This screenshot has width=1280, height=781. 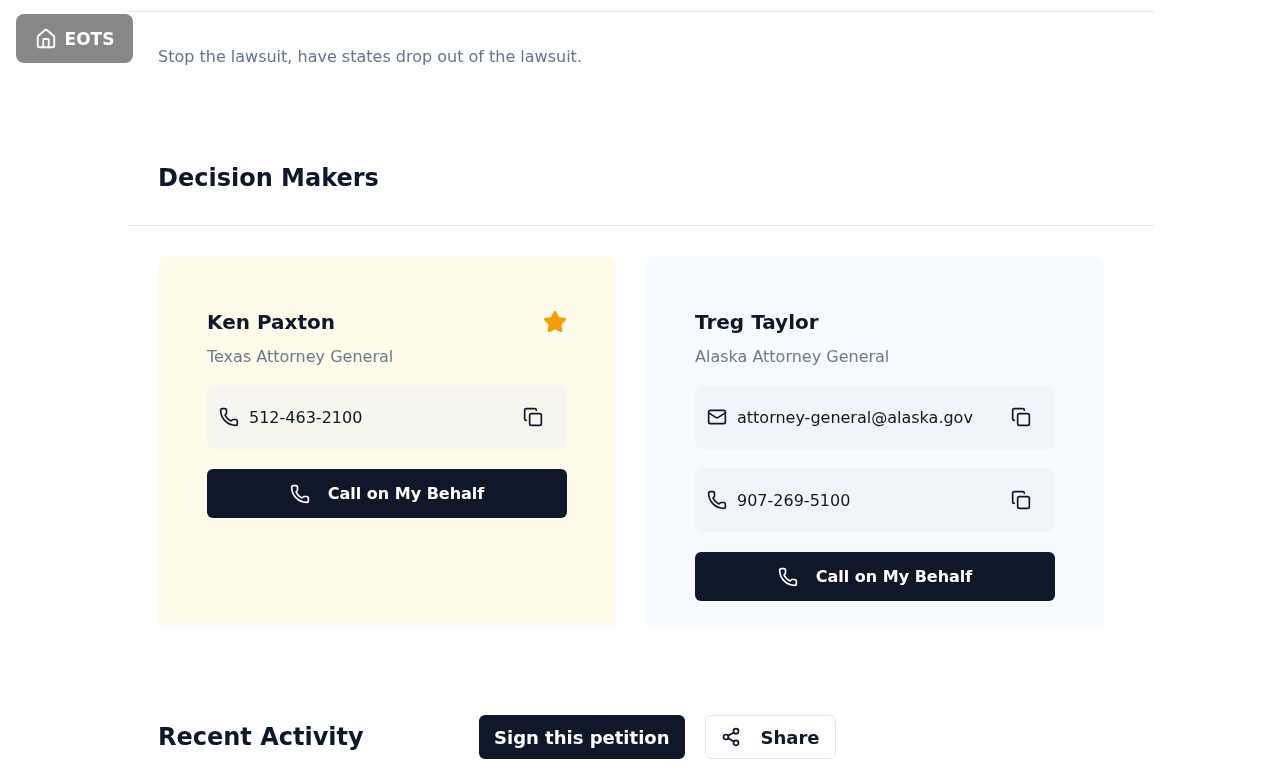 I want to click on person-name: Treg Taylor, so click(x=757, y=322).